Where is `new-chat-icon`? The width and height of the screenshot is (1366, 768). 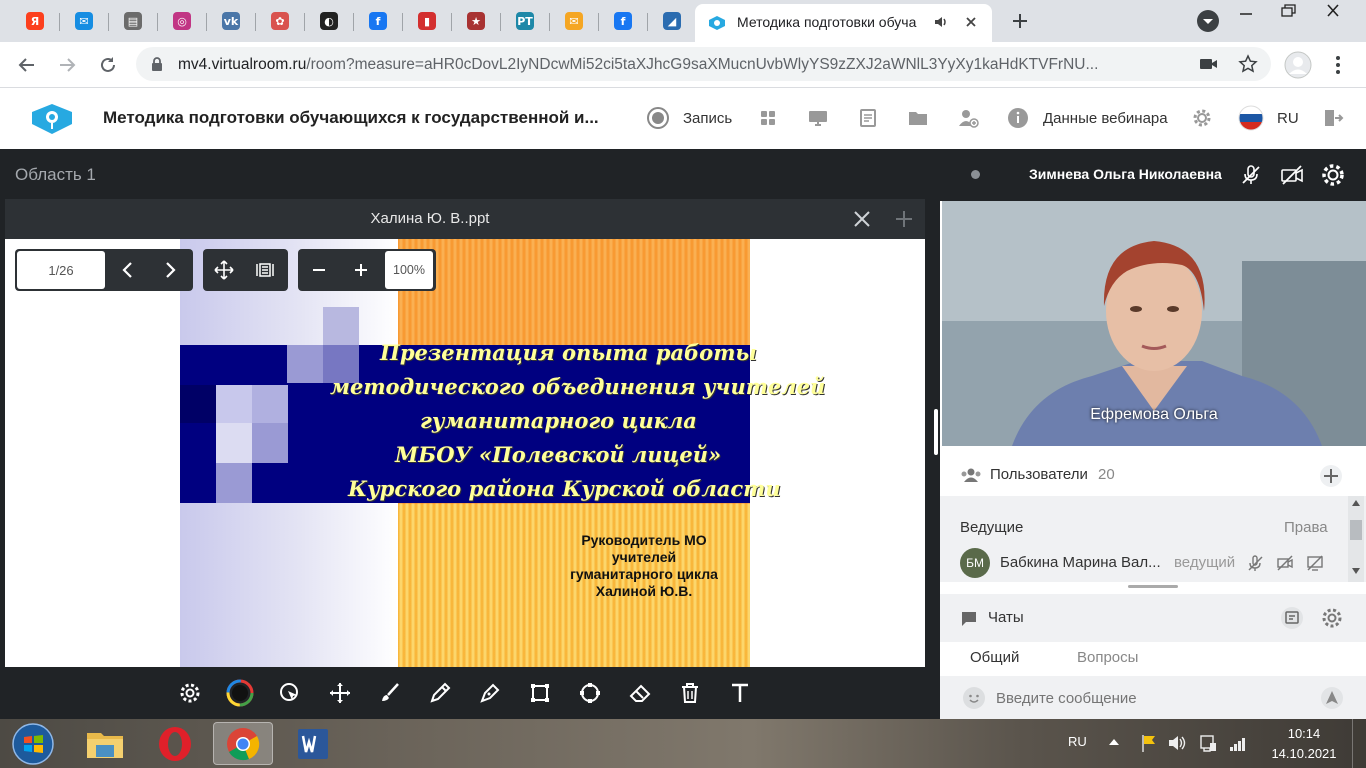 new-chat-icon is located at coordinates (1292, 618).